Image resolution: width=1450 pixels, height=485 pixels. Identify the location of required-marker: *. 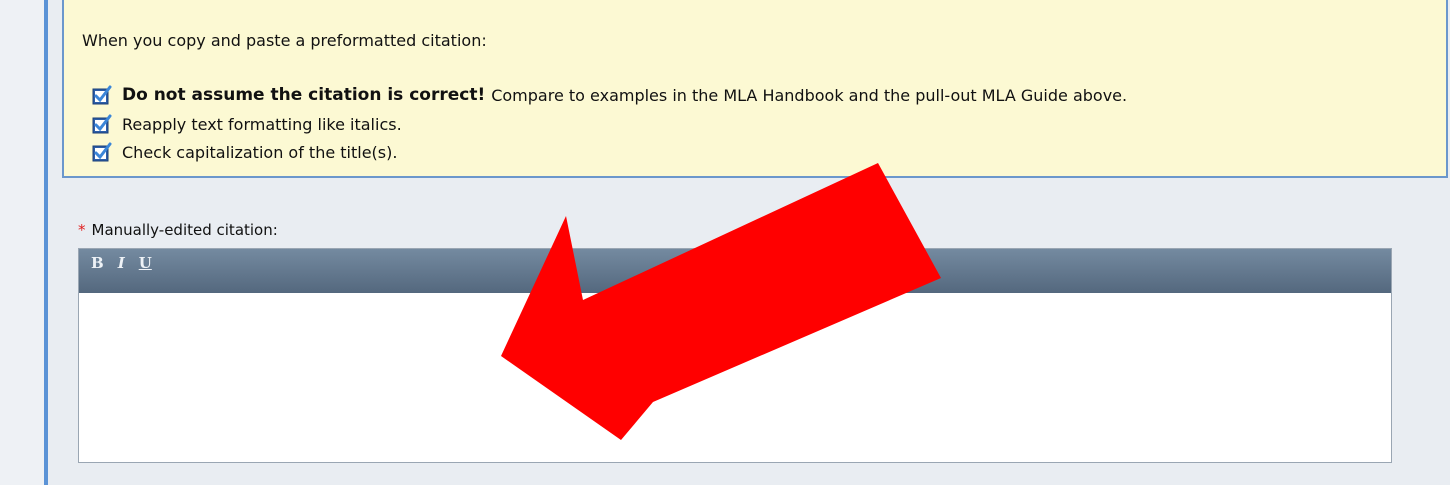
(82, 230).